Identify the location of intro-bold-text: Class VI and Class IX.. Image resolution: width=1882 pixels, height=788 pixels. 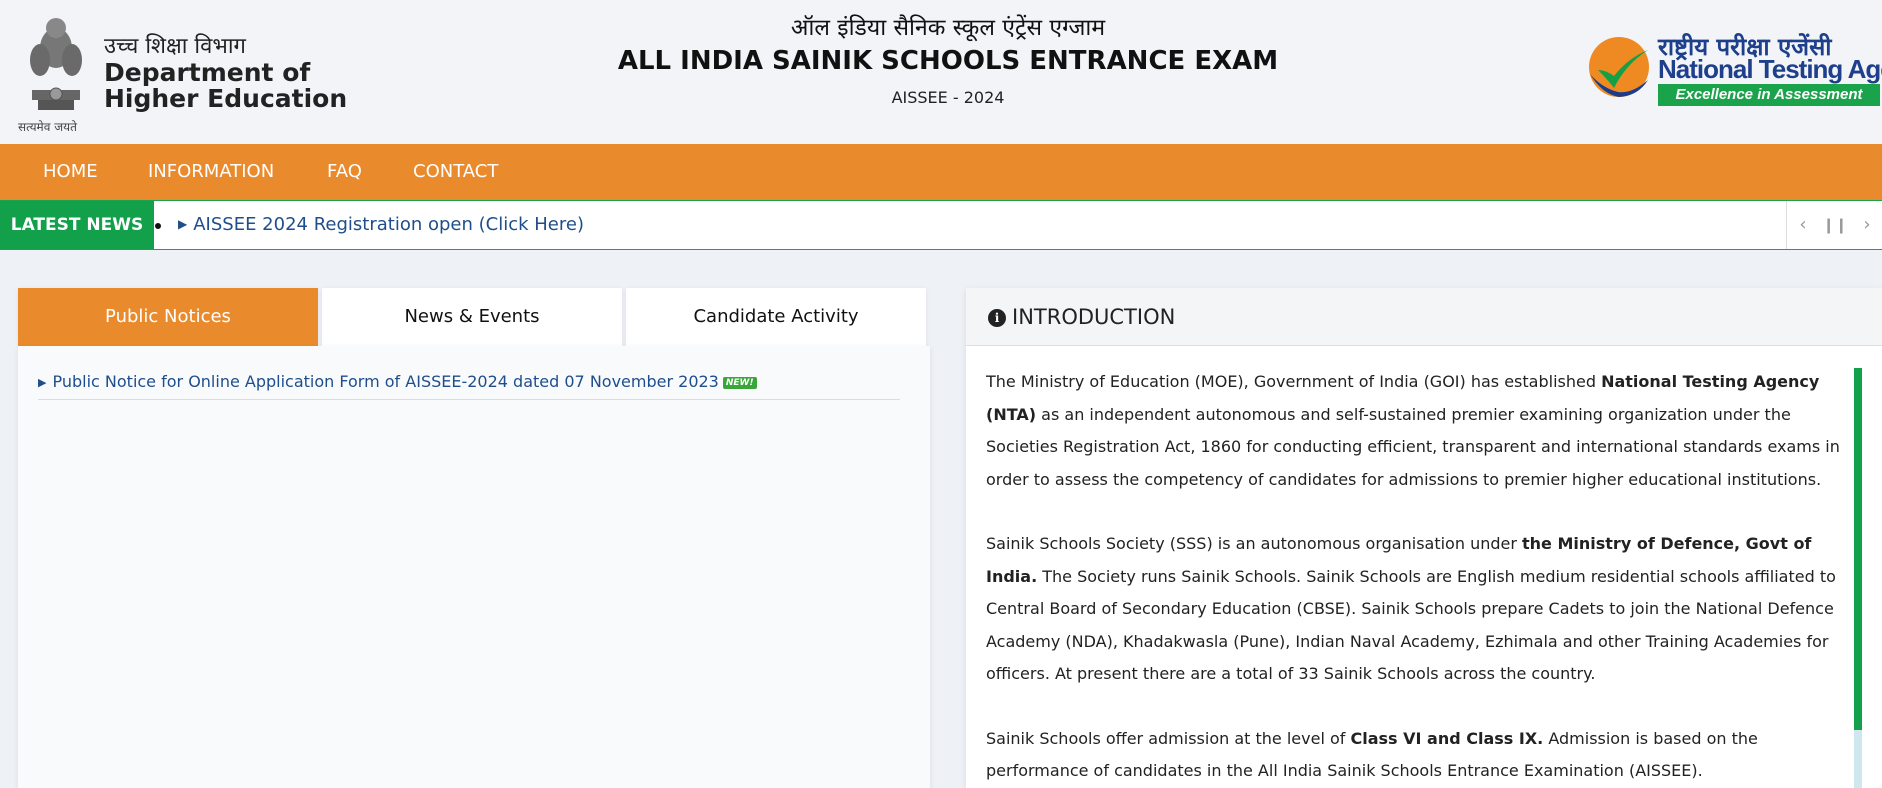
(1447, 738).